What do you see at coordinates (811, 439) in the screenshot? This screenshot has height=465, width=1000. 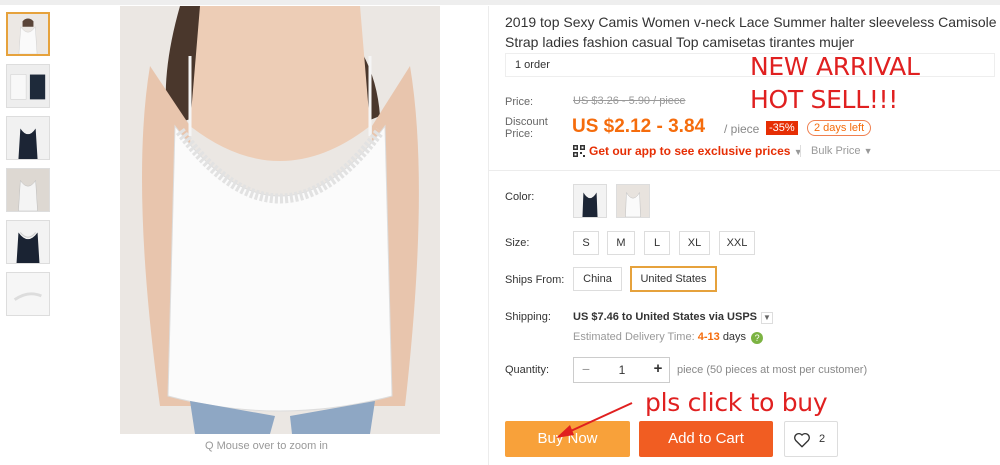 I see `wishlist-button: 2` at bounding box center [811, 439].